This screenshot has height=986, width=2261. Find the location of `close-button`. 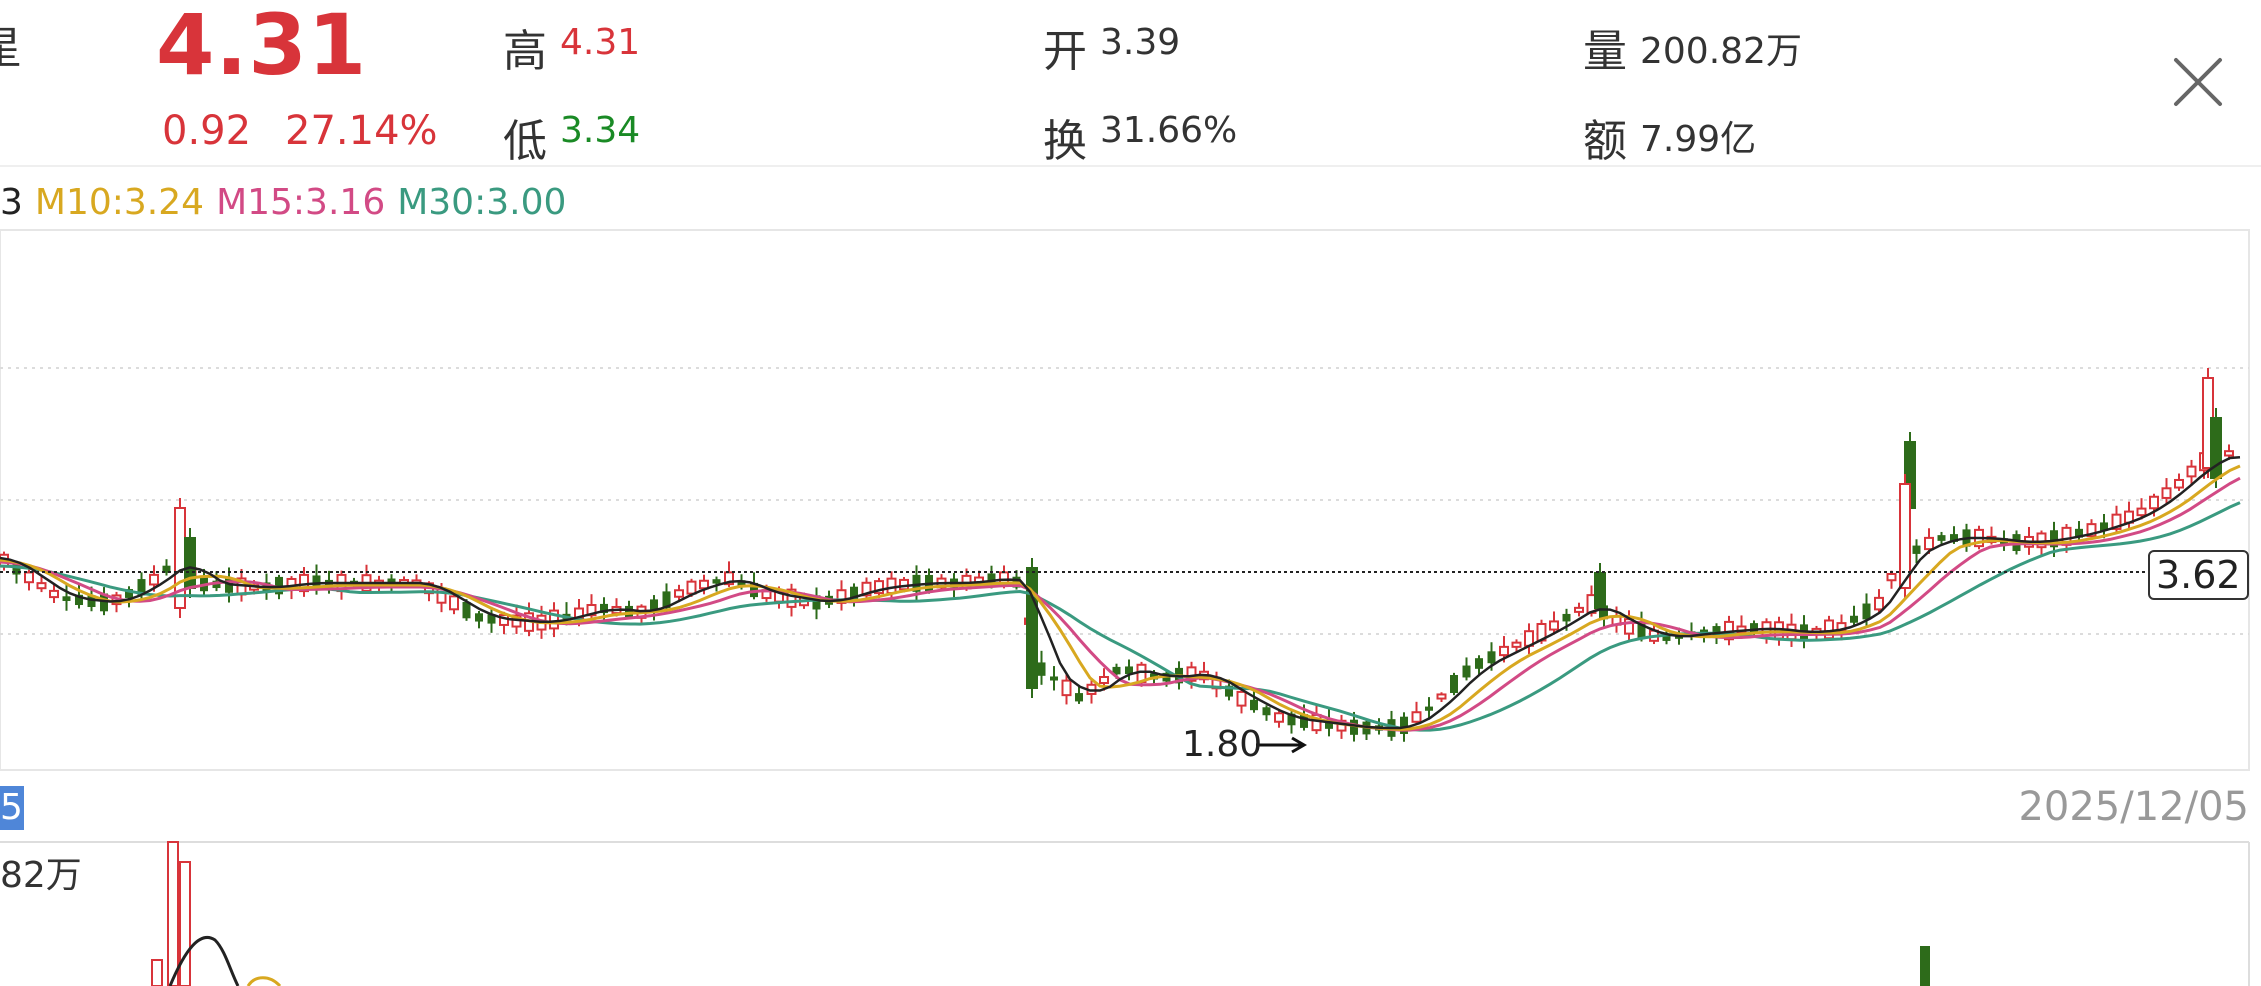

close-button is located at coordinates (2198, 82).